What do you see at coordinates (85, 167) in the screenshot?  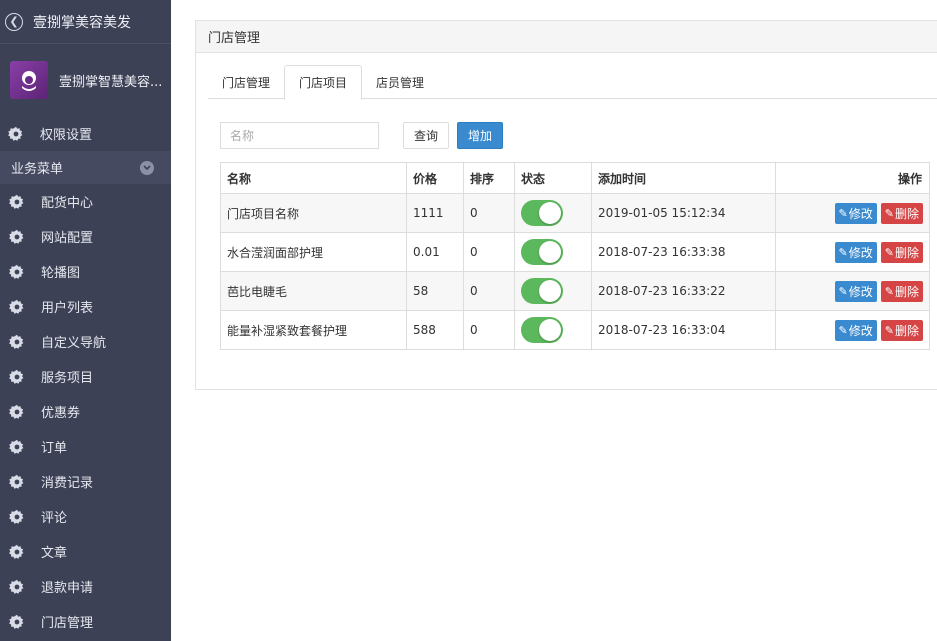 I see `sidebar-section-business-menu: 业务菜单` at bounding box center [85, 167].